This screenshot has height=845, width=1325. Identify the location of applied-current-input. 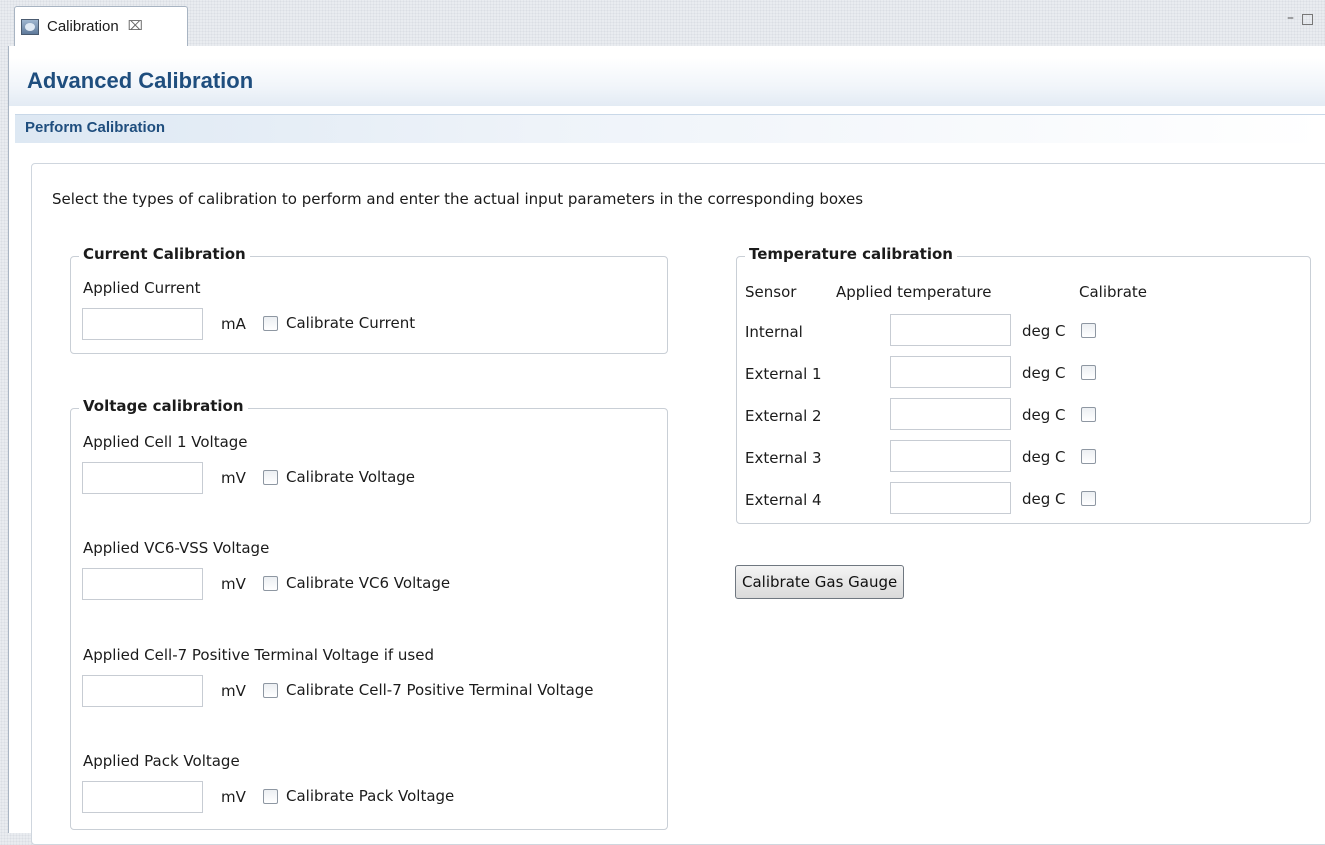
(142, 324).